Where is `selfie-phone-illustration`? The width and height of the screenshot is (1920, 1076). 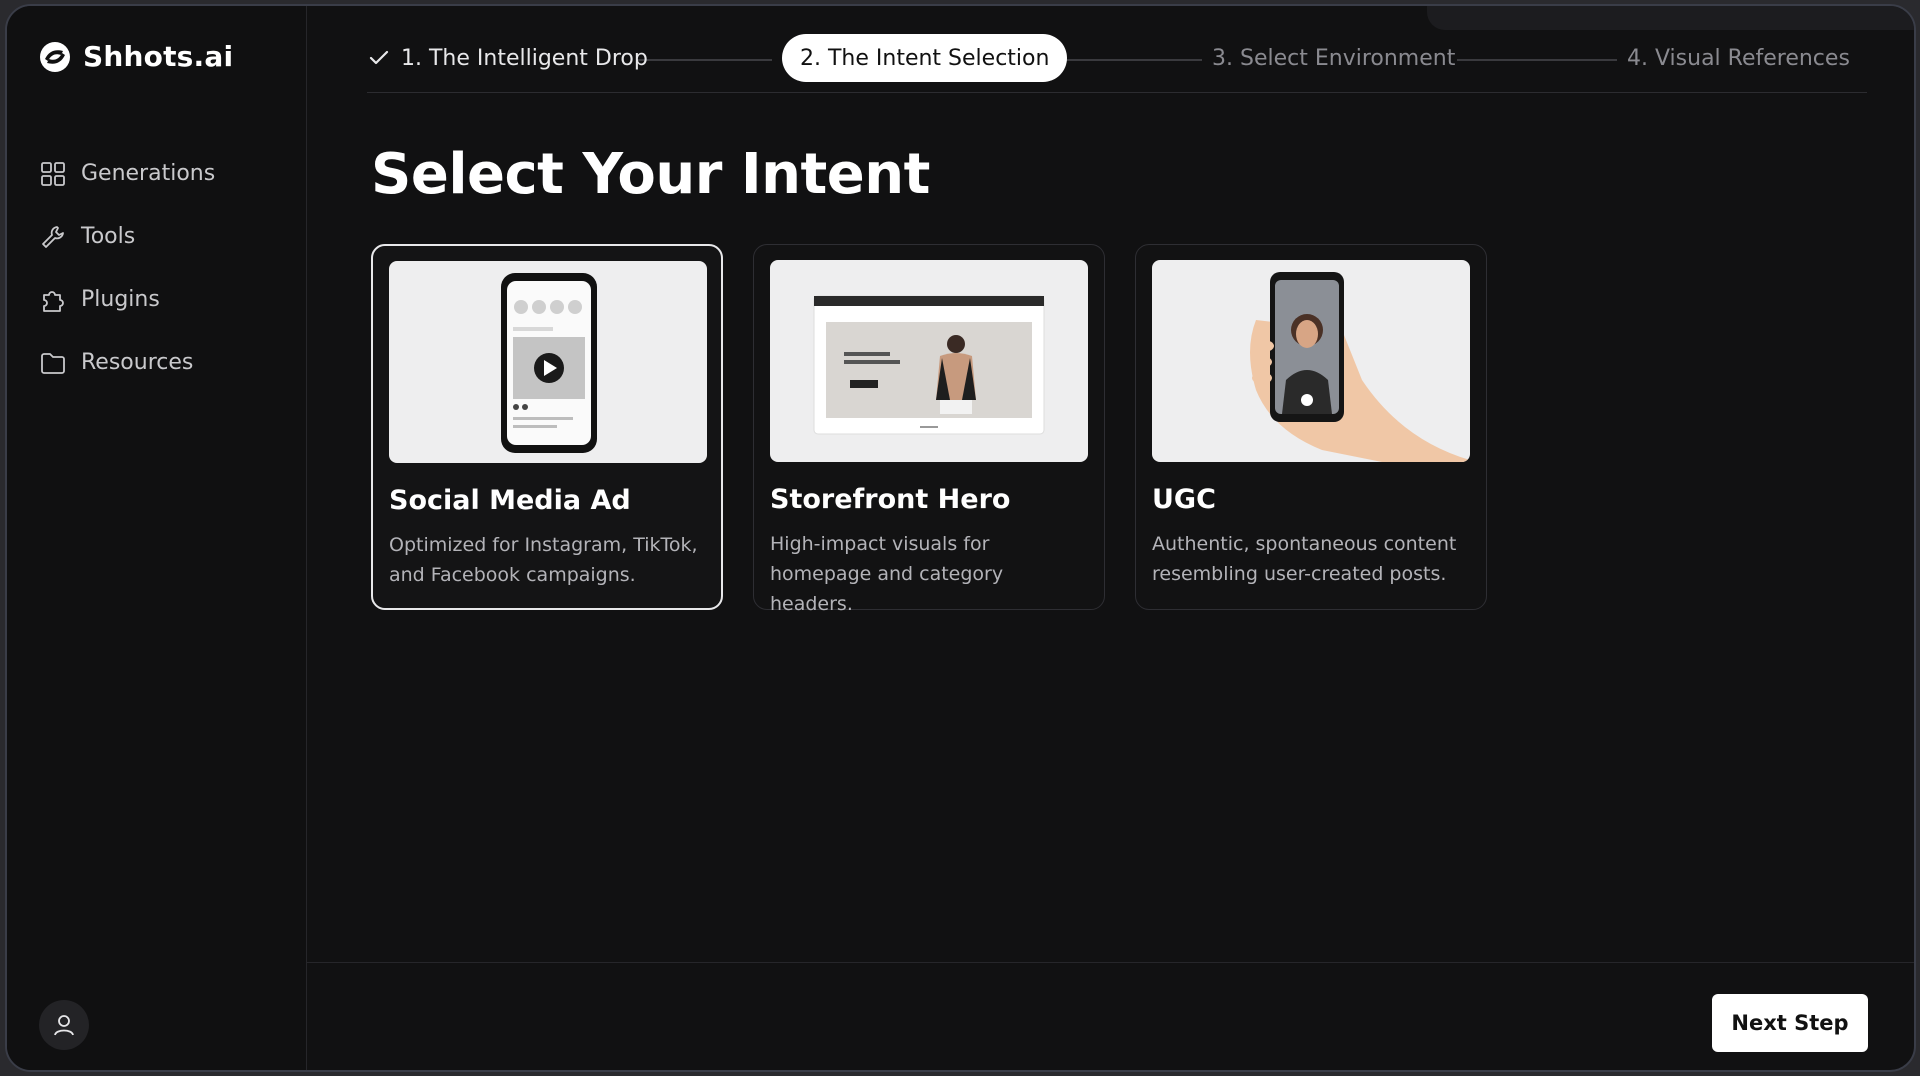
selfie-phone-illustration is located at coordinates (1360, 367).